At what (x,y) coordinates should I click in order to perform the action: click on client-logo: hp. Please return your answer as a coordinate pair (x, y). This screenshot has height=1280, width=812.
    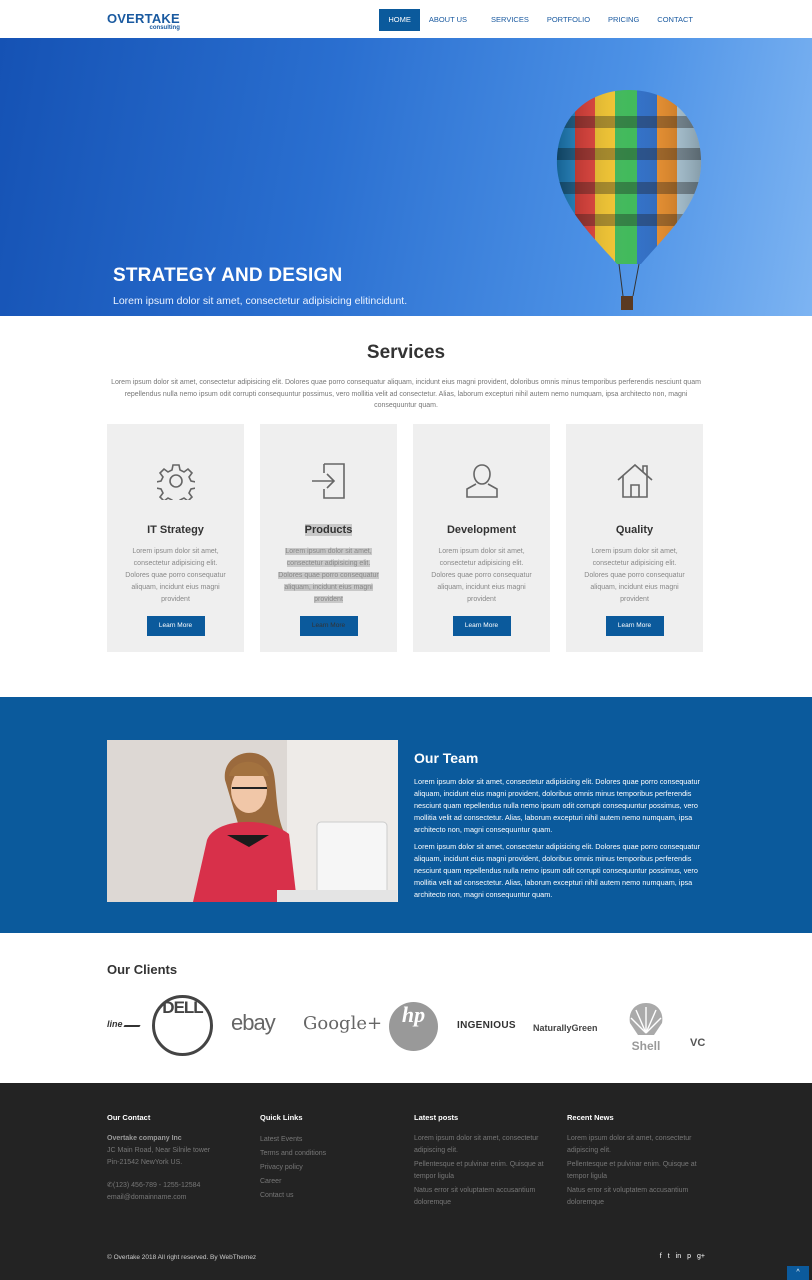
    Looking at the image, I should click on (413, 1026).